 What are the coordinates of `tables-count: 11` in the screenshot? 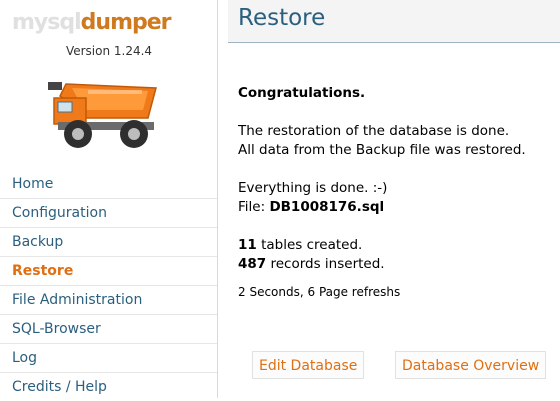 It's located at (247, 245).